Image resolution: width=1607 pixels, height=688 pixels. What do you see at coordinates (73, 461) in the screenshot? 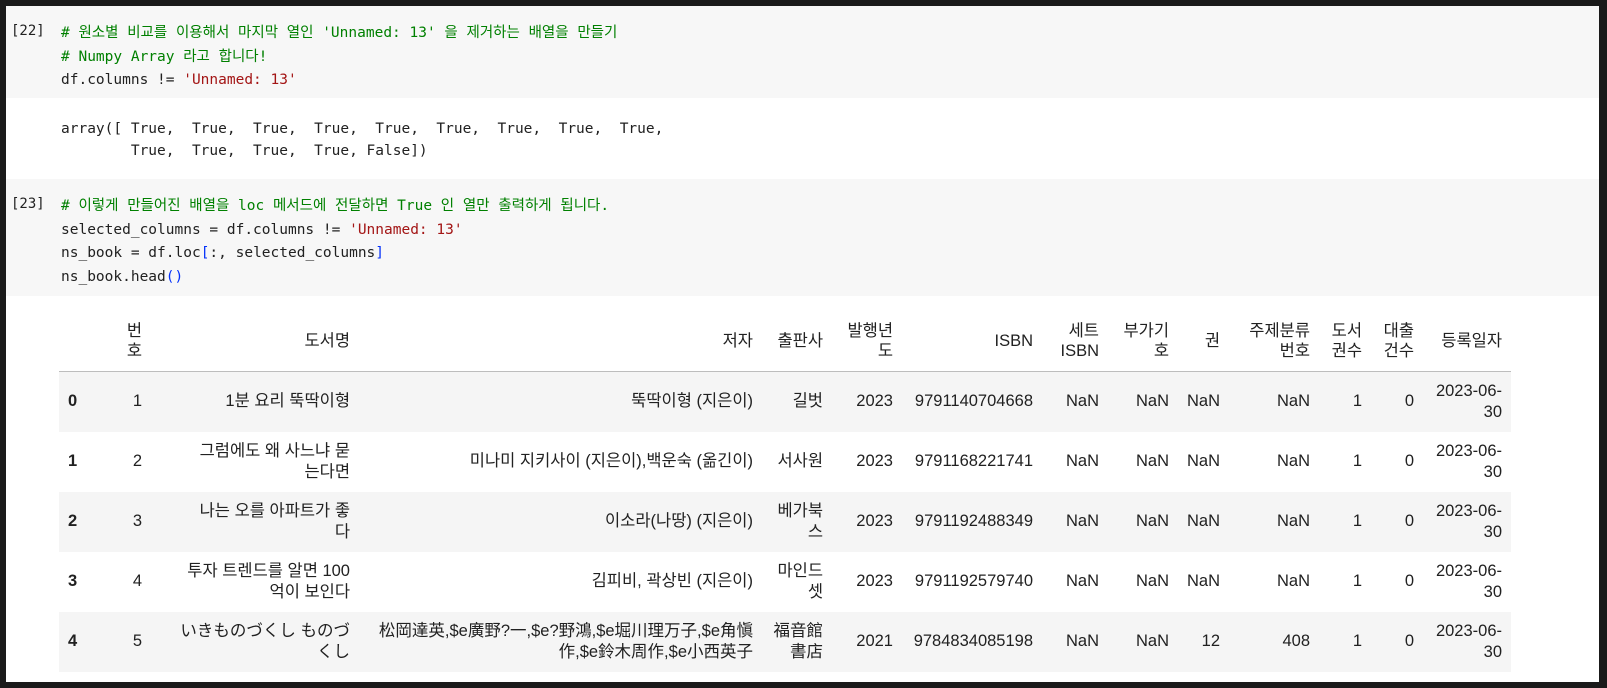
I see `row-index: 1` at bounding box center [73, 461].